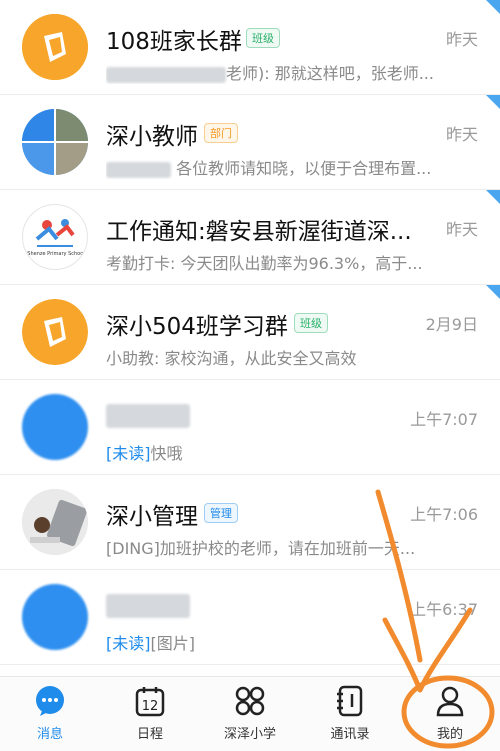 The height and width of the screenshot is (751, 500). What do you see at coordinates (150, 706) in the screenshot?
I see `svg-text: 12` at bounding box center [150, 706].